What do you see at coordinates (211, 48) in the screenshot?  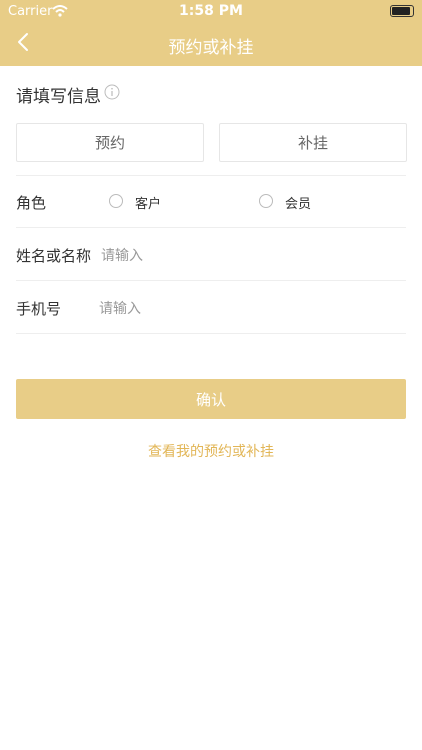 I see `page-title: 预约或补挂` at bounding box center [211, 48].